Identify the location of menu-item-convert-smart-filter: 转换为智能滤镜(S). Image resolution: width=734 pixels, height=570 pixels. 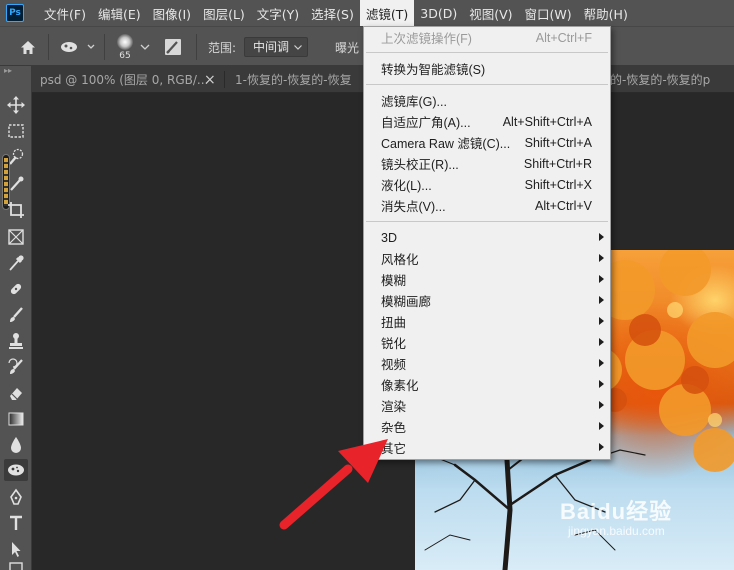
(487, 68).